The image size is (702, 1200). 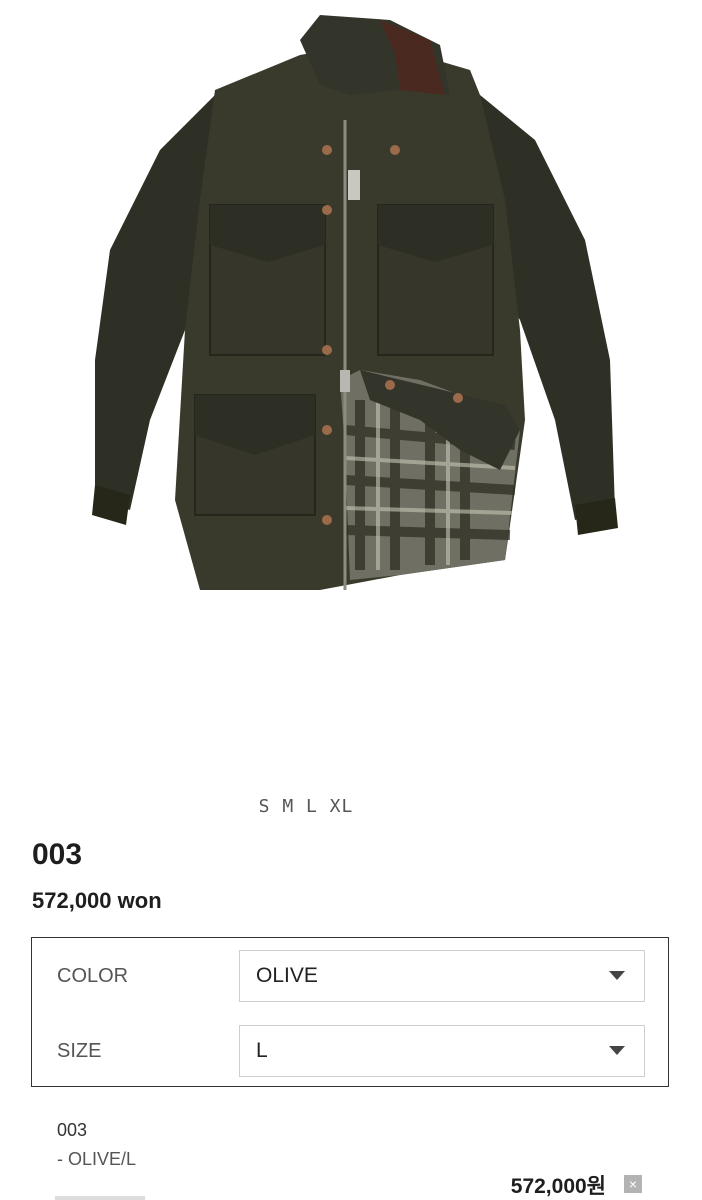 What do you see at coordinates (93, 976) in the screenshot?
I see `color-label: COLOR` at bounding box center [93, 976].